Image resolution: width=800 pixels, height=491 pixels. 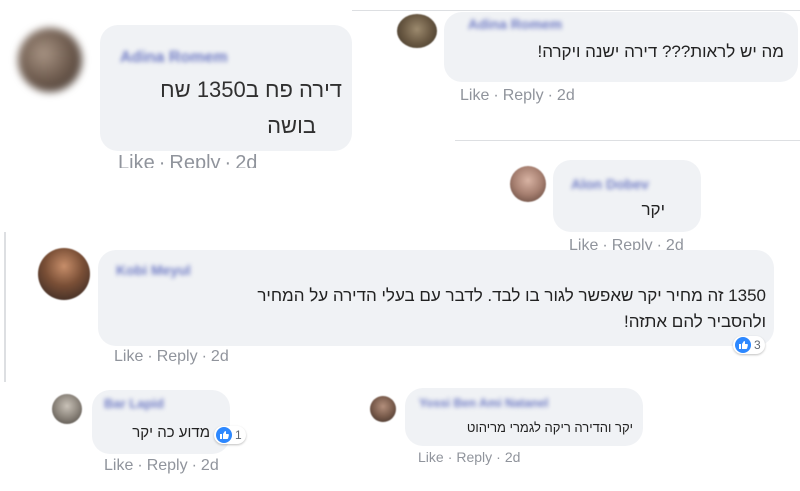 I want to click on comment-text-line: מה יש לראות??? דירה ישנה ויקרה!, so click(x=660, y=51).